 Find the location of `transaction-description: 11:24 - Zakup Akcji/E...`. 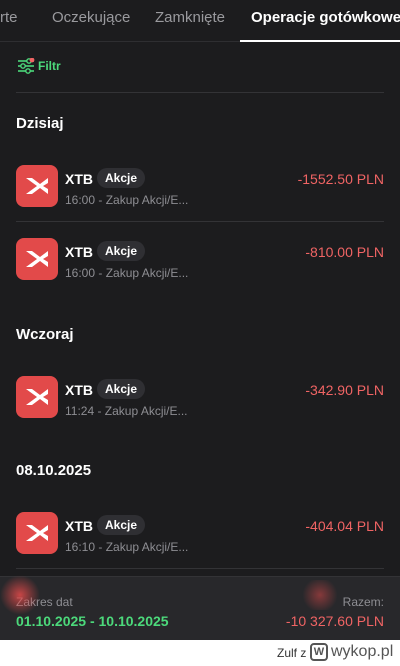

transaction-description: 11:24 - Zakup Akcji/E... is located at coordinates (126, 411).